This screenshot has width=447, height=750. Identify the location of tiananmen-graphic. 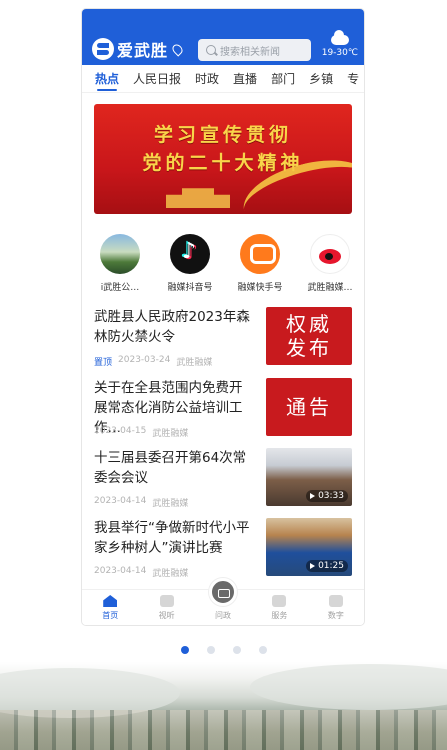
(198, 198).